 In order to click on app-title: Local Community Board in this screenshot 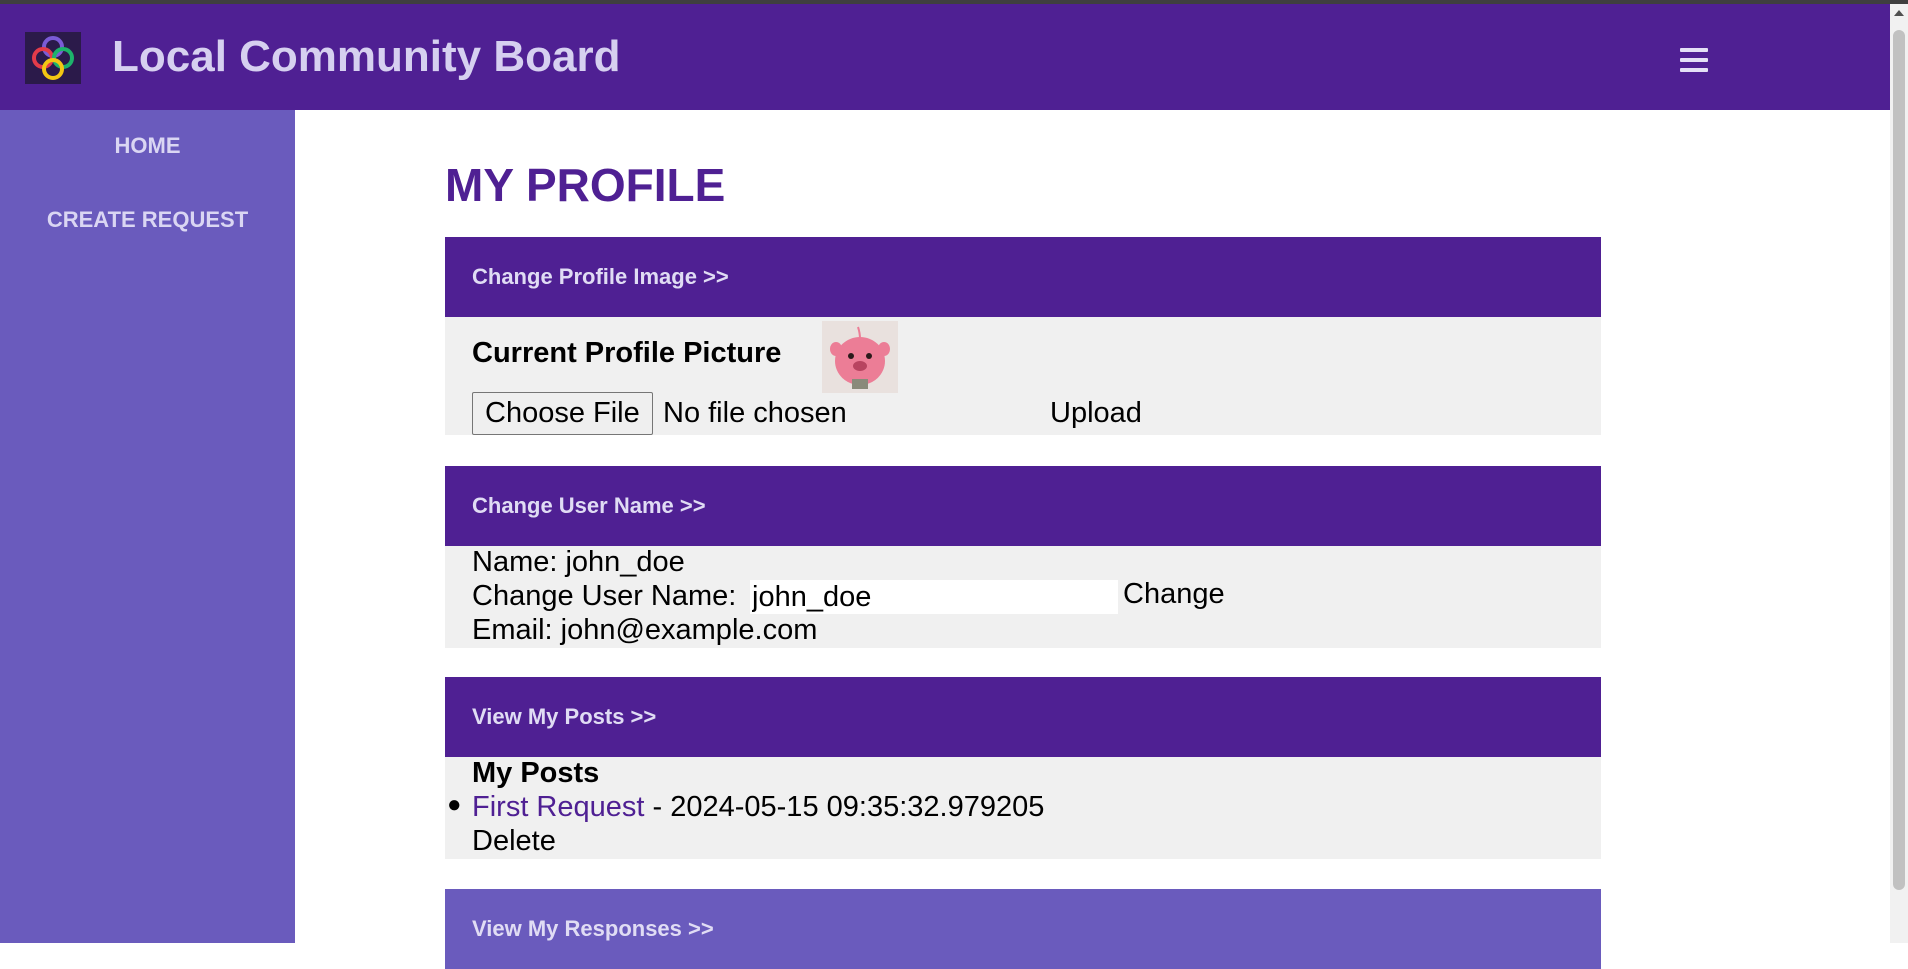, I will do `click(366, 56)`.